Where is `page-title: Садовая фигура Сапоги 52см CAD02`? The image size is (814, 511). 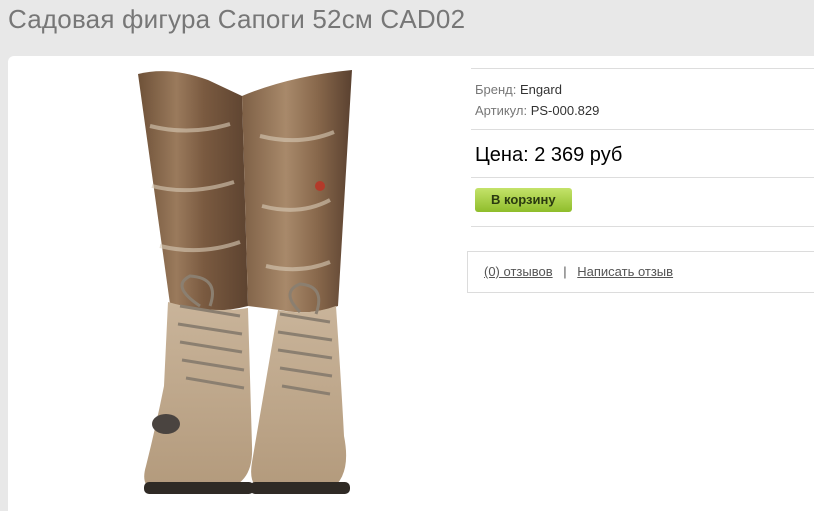
page-title: Садовая фигура Сапоги 52см CAD02 is located at coordinates (237, 19).